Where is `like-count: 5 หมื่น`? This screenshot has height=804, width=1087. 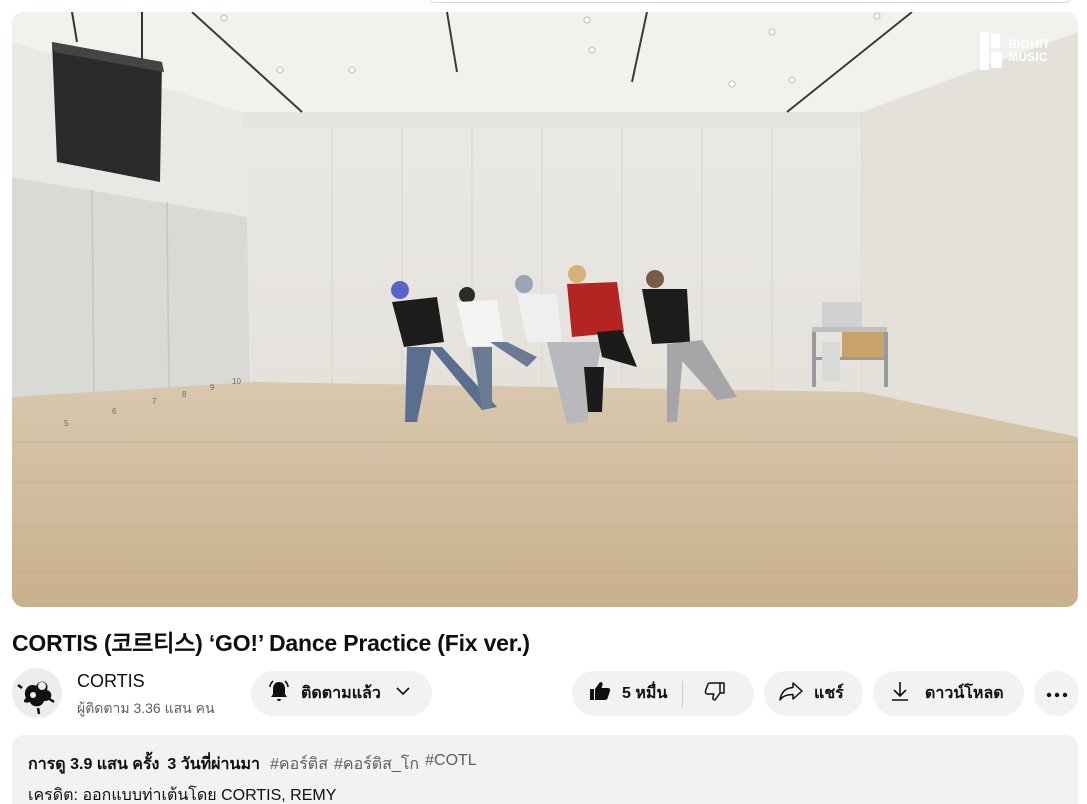 like-count: 5 หมื่น is located at coordinates (645, 693).